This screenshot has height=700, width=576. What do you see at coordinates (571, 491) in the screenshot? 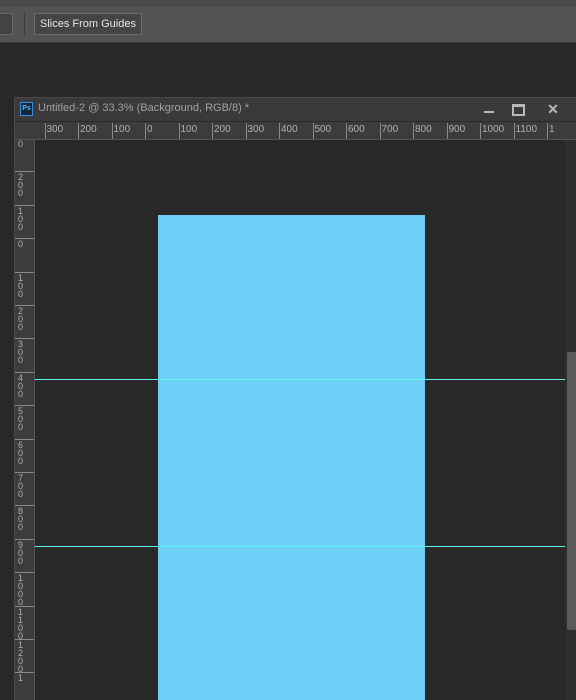
I see `scrollbar-thumb` at bounding box center [571, 491].